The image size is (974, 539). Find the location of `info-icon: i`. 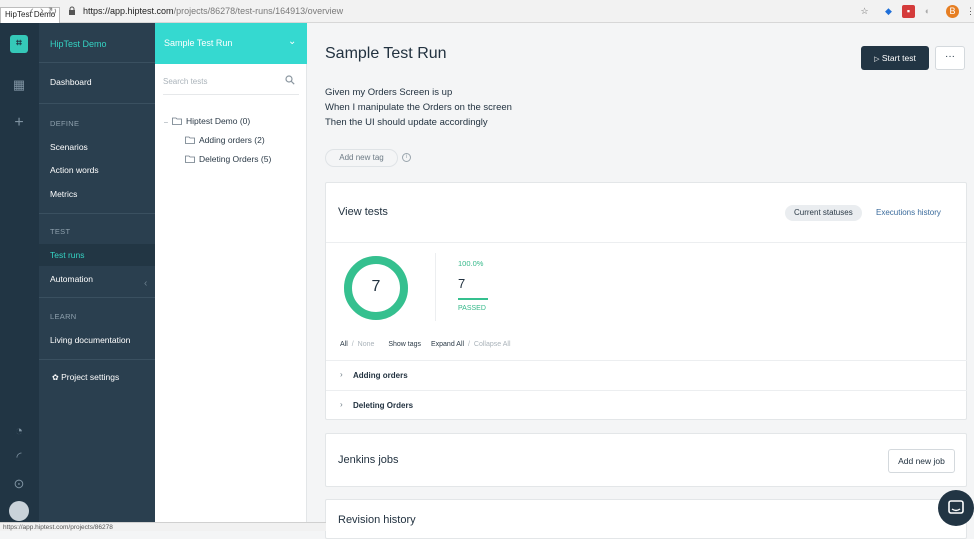

info-icon: i is located at coordinates (406, 157).